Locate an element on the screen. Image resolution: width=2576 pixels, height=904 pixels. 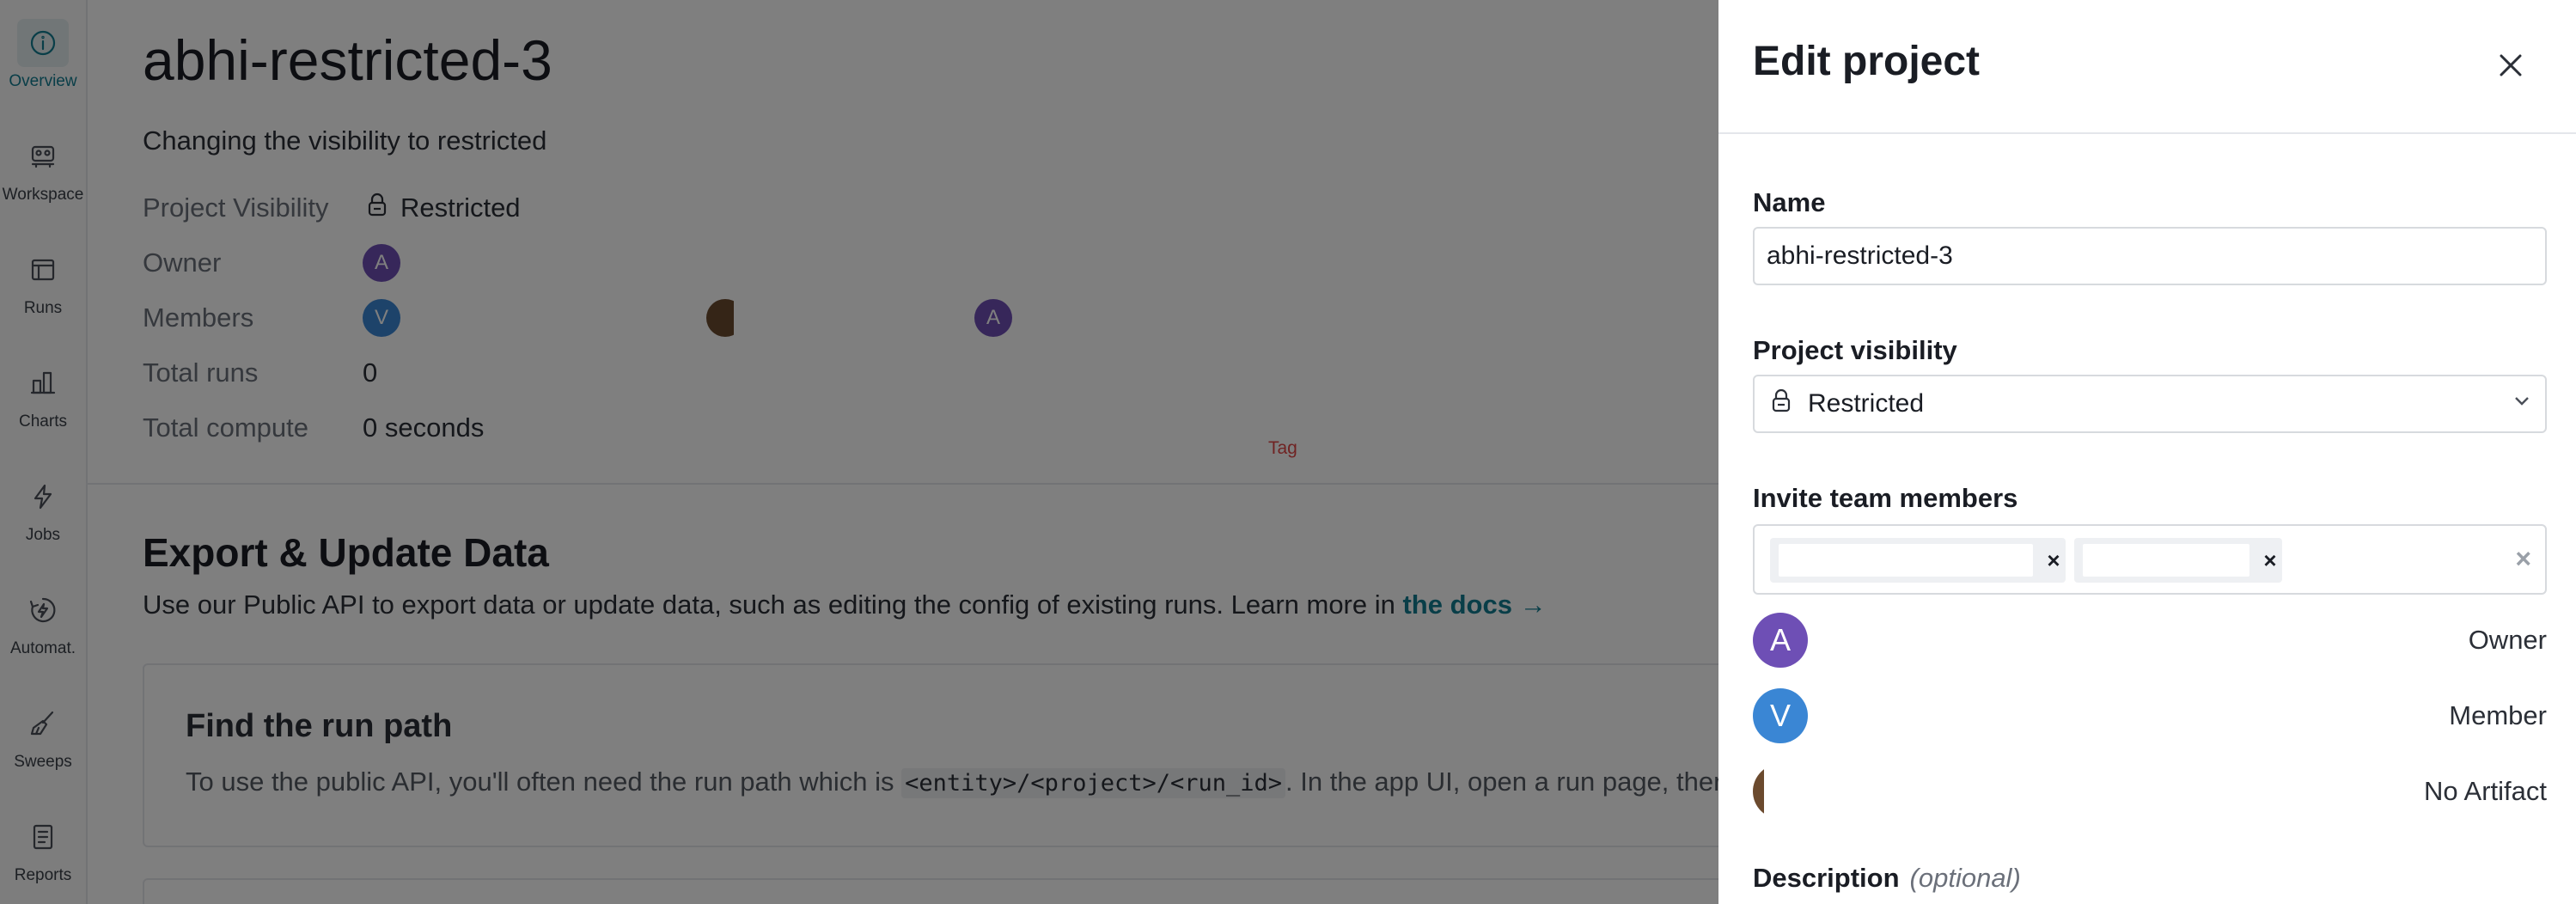
optional-hint: (optional) is located at coordinates (1965, 878).